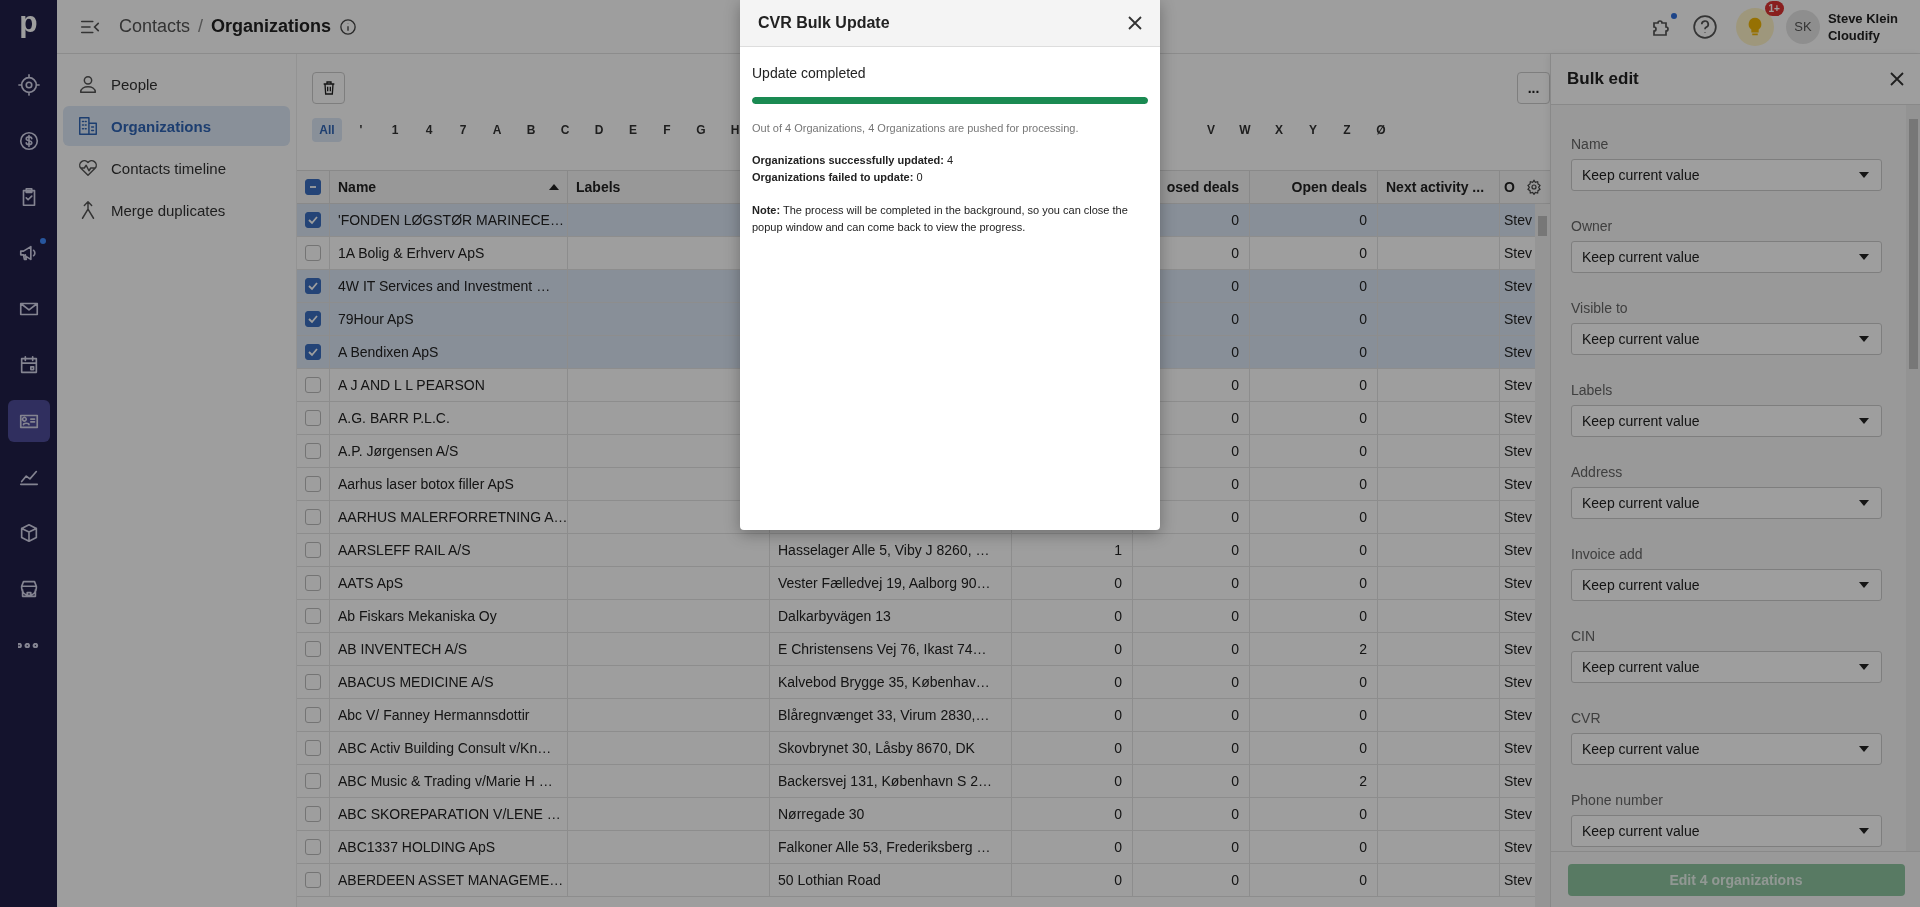  I want to click on note-text: Note: The process will be completed in the background, so you can close the popup window and can come back to view the progress., so click(940, 219).